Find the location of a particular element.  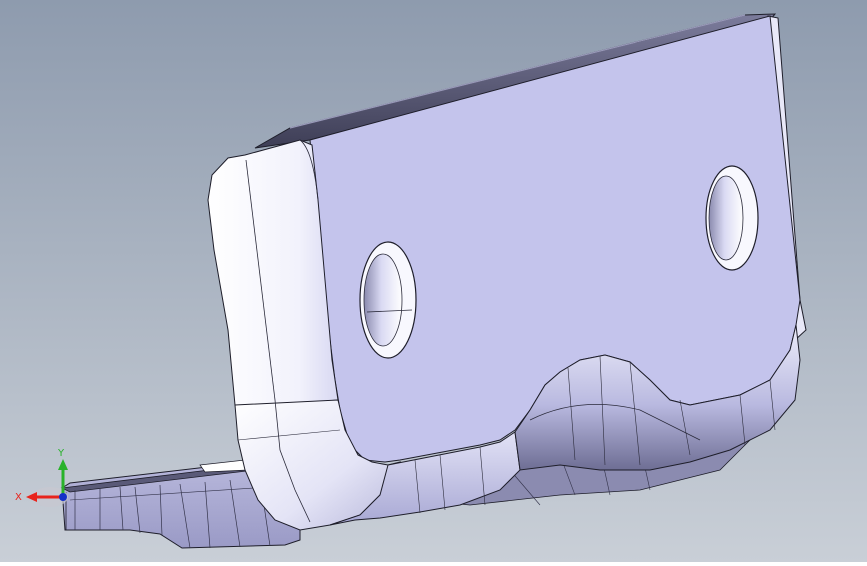

y-axis-label: Y is located at coordinates (61, 453).